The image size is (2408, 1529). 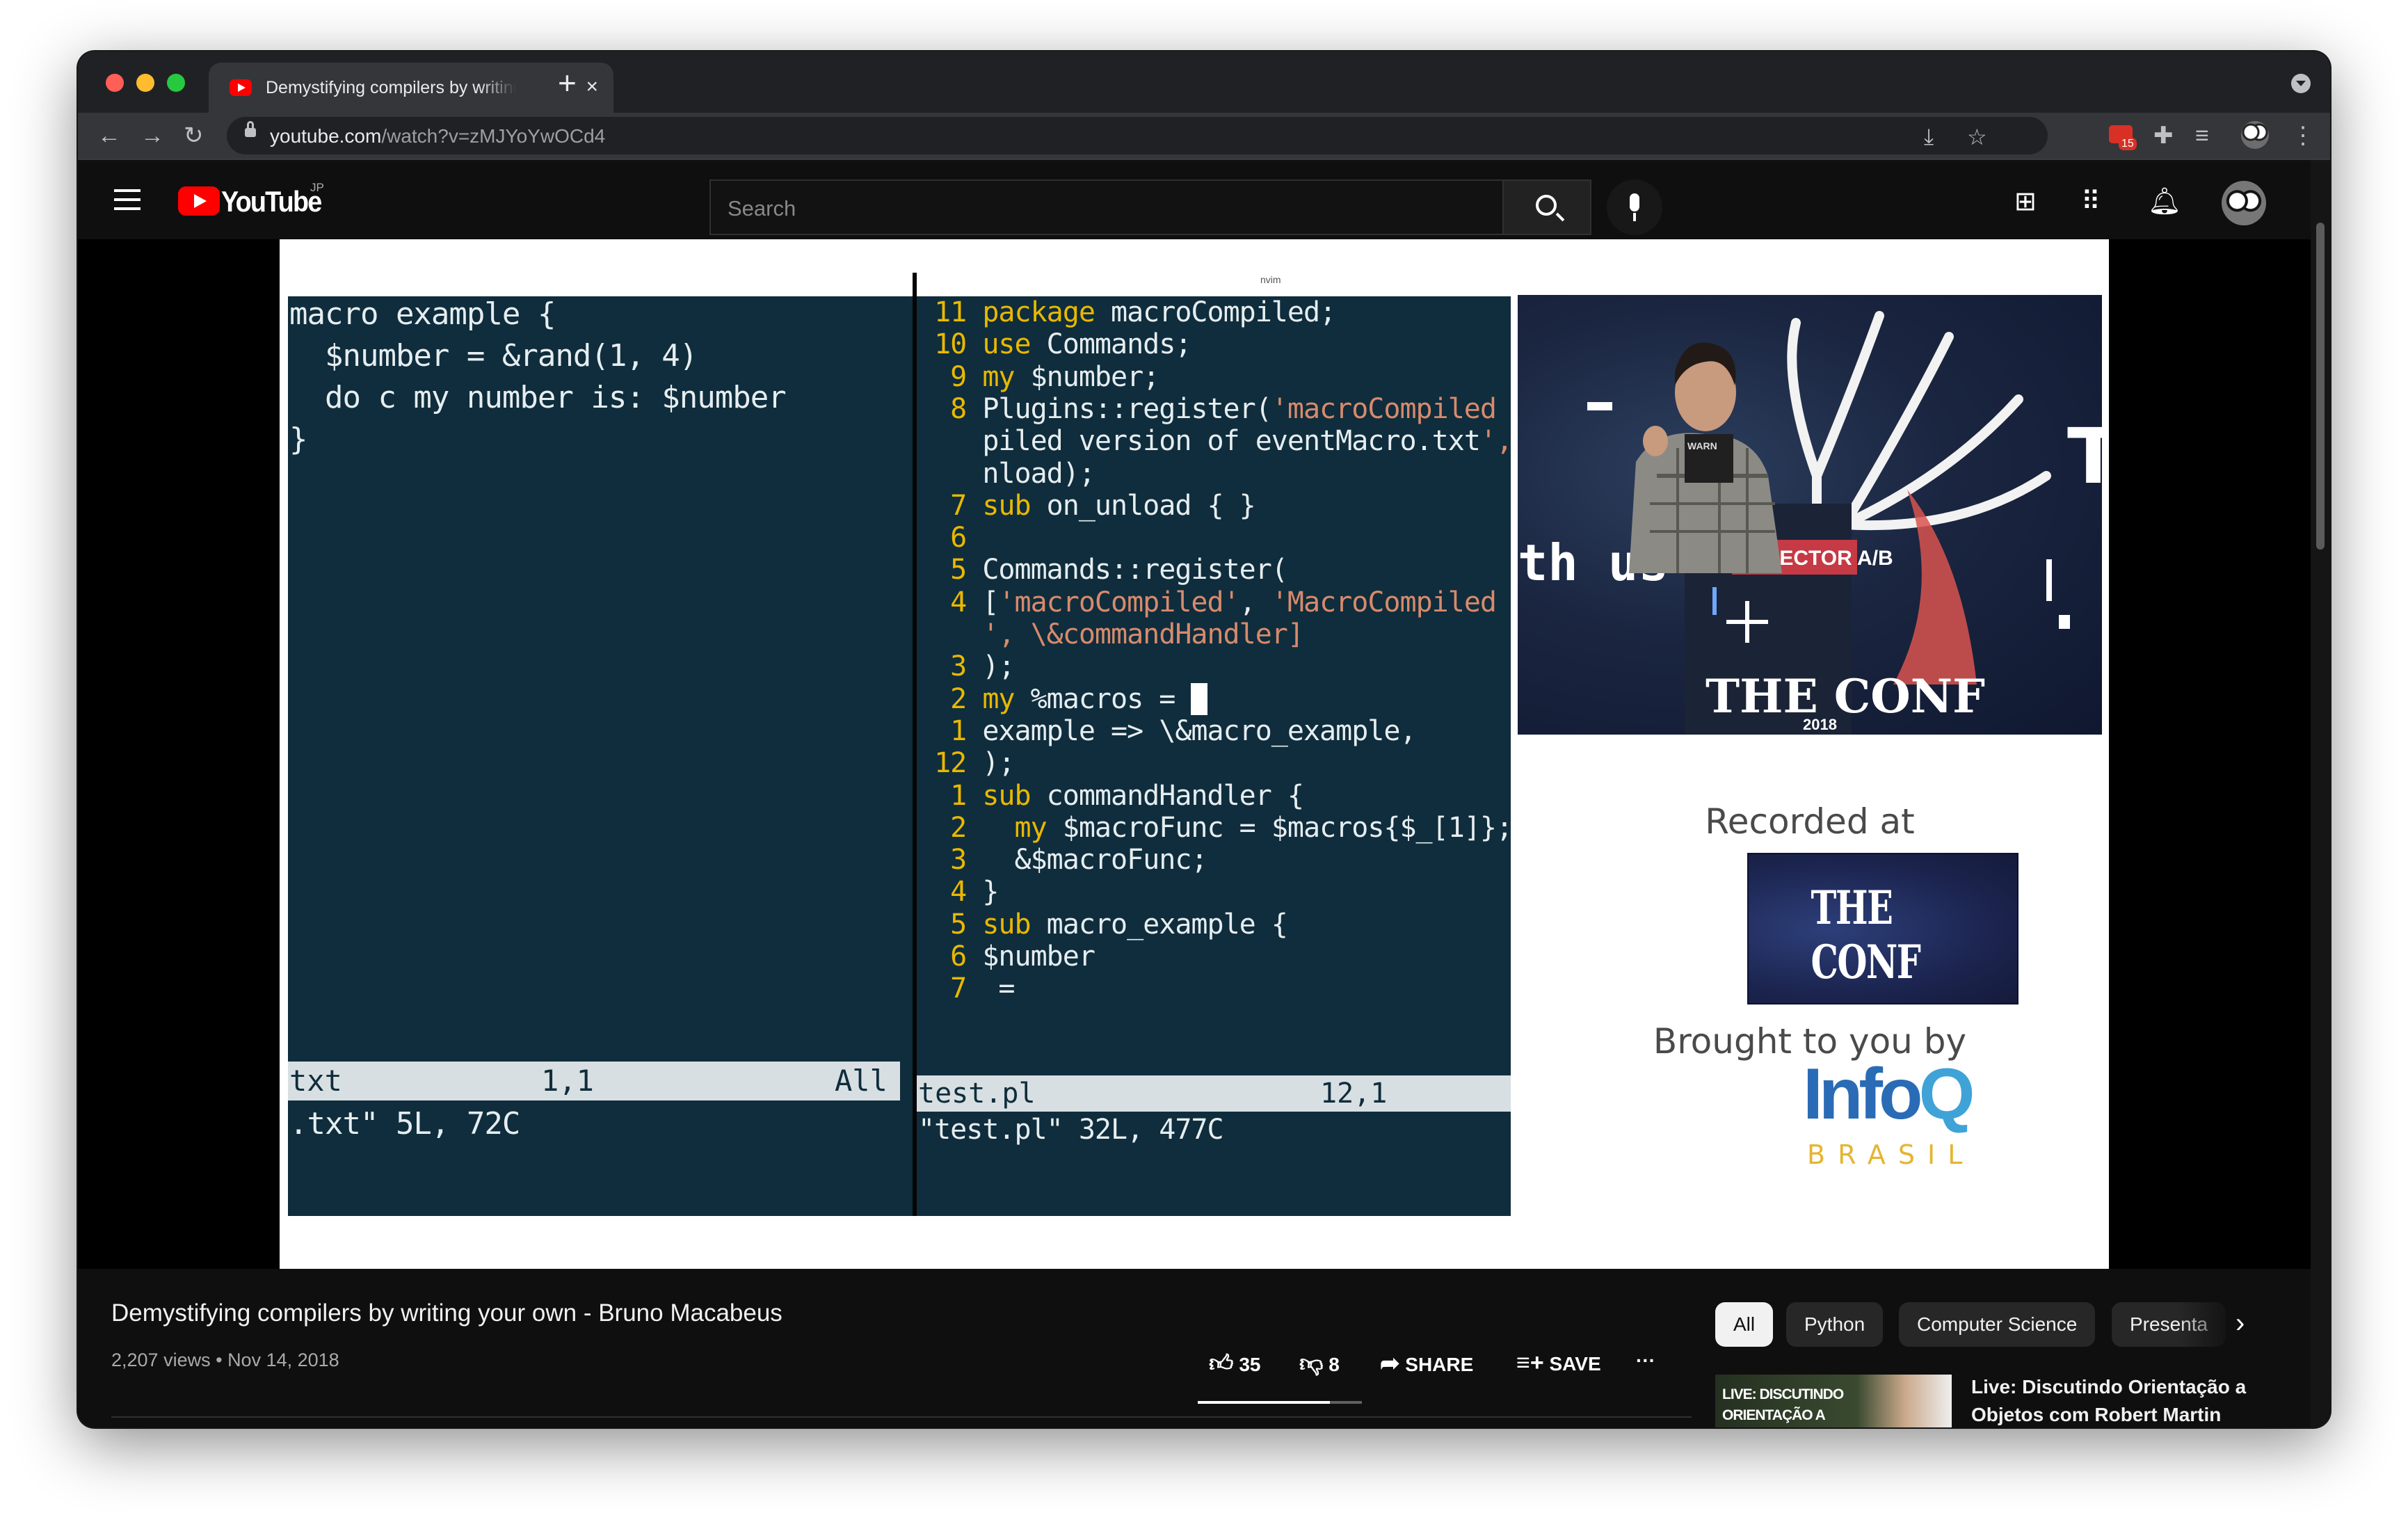 I want to click on chip-python: Python, so click(x=1835, y=1324).